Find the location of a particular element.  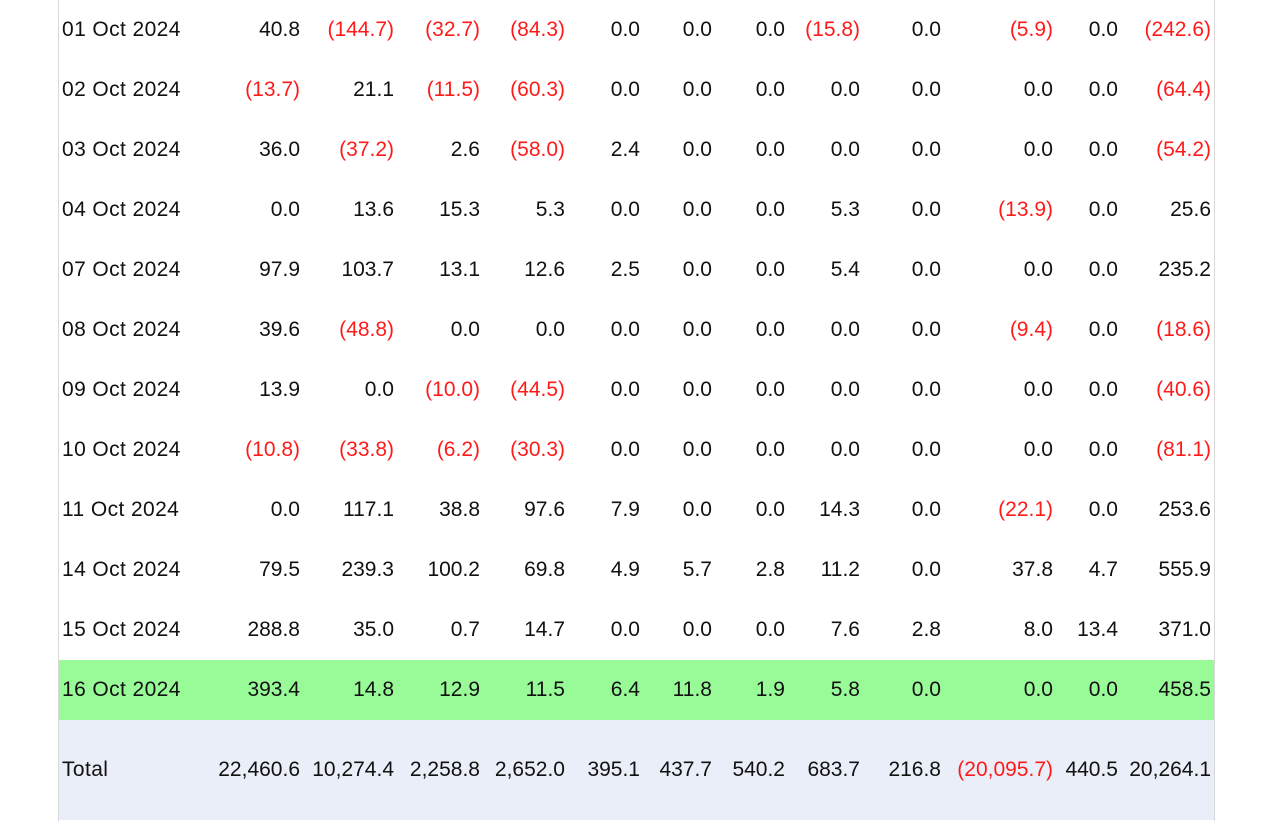

value-cell: 253.6 is located at coordinates (1184, 509).